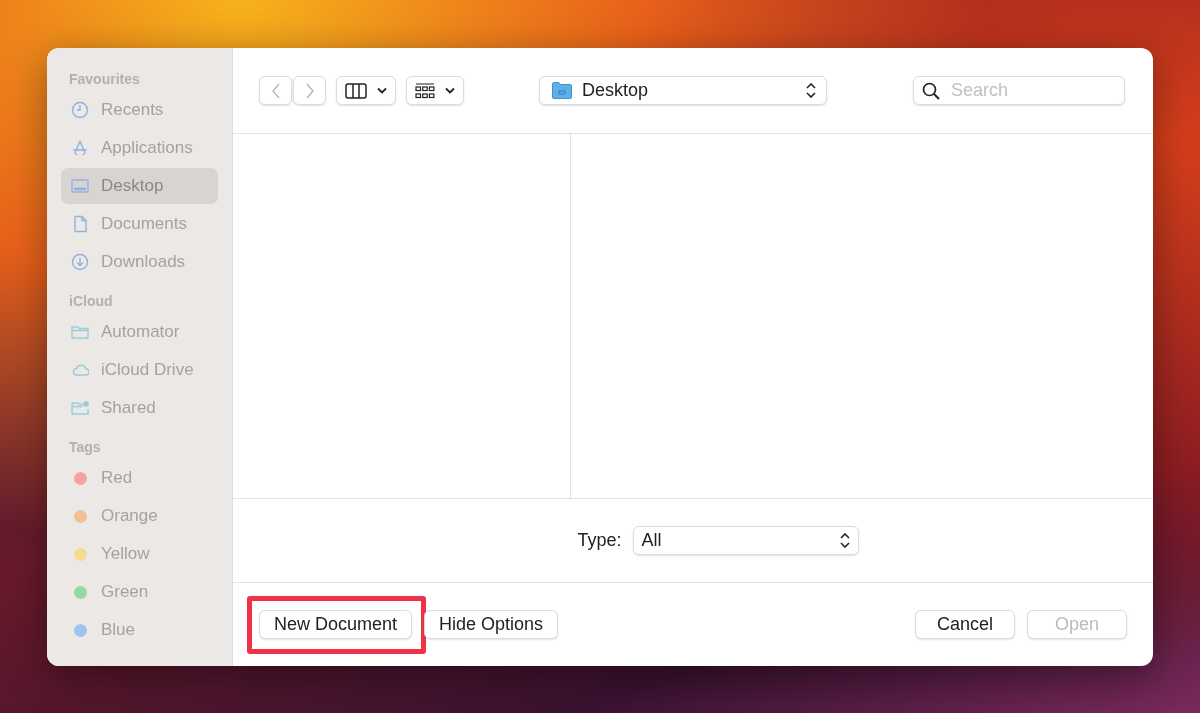 The image size is (1200, 713). What do you see at coordinates (139, 370) in the screenshot?
I see `sidebar-item: iCloud Drive` at bounding box center [139, 370].